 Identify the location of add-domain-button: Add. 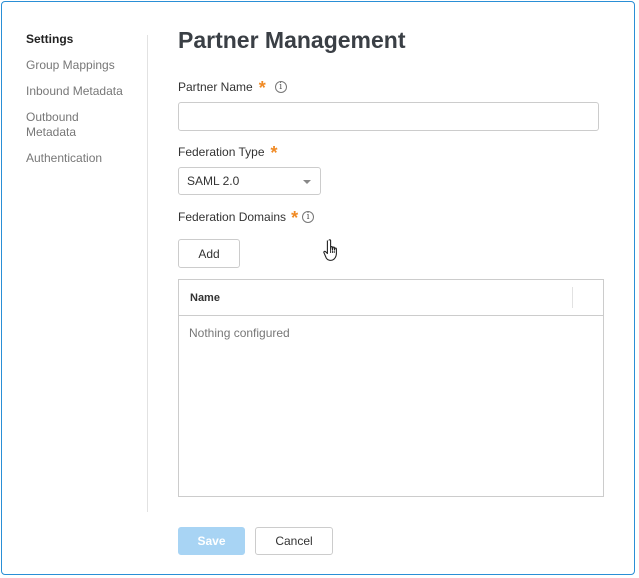
(209, 253).